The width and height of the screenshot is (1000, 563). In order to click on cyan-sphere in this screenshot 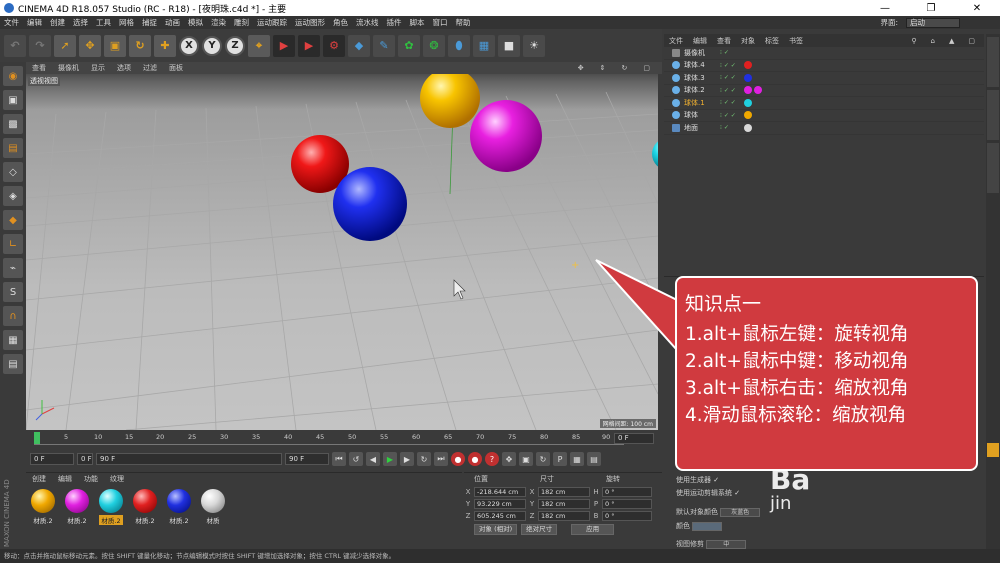, I will do `click(655, 154)`.